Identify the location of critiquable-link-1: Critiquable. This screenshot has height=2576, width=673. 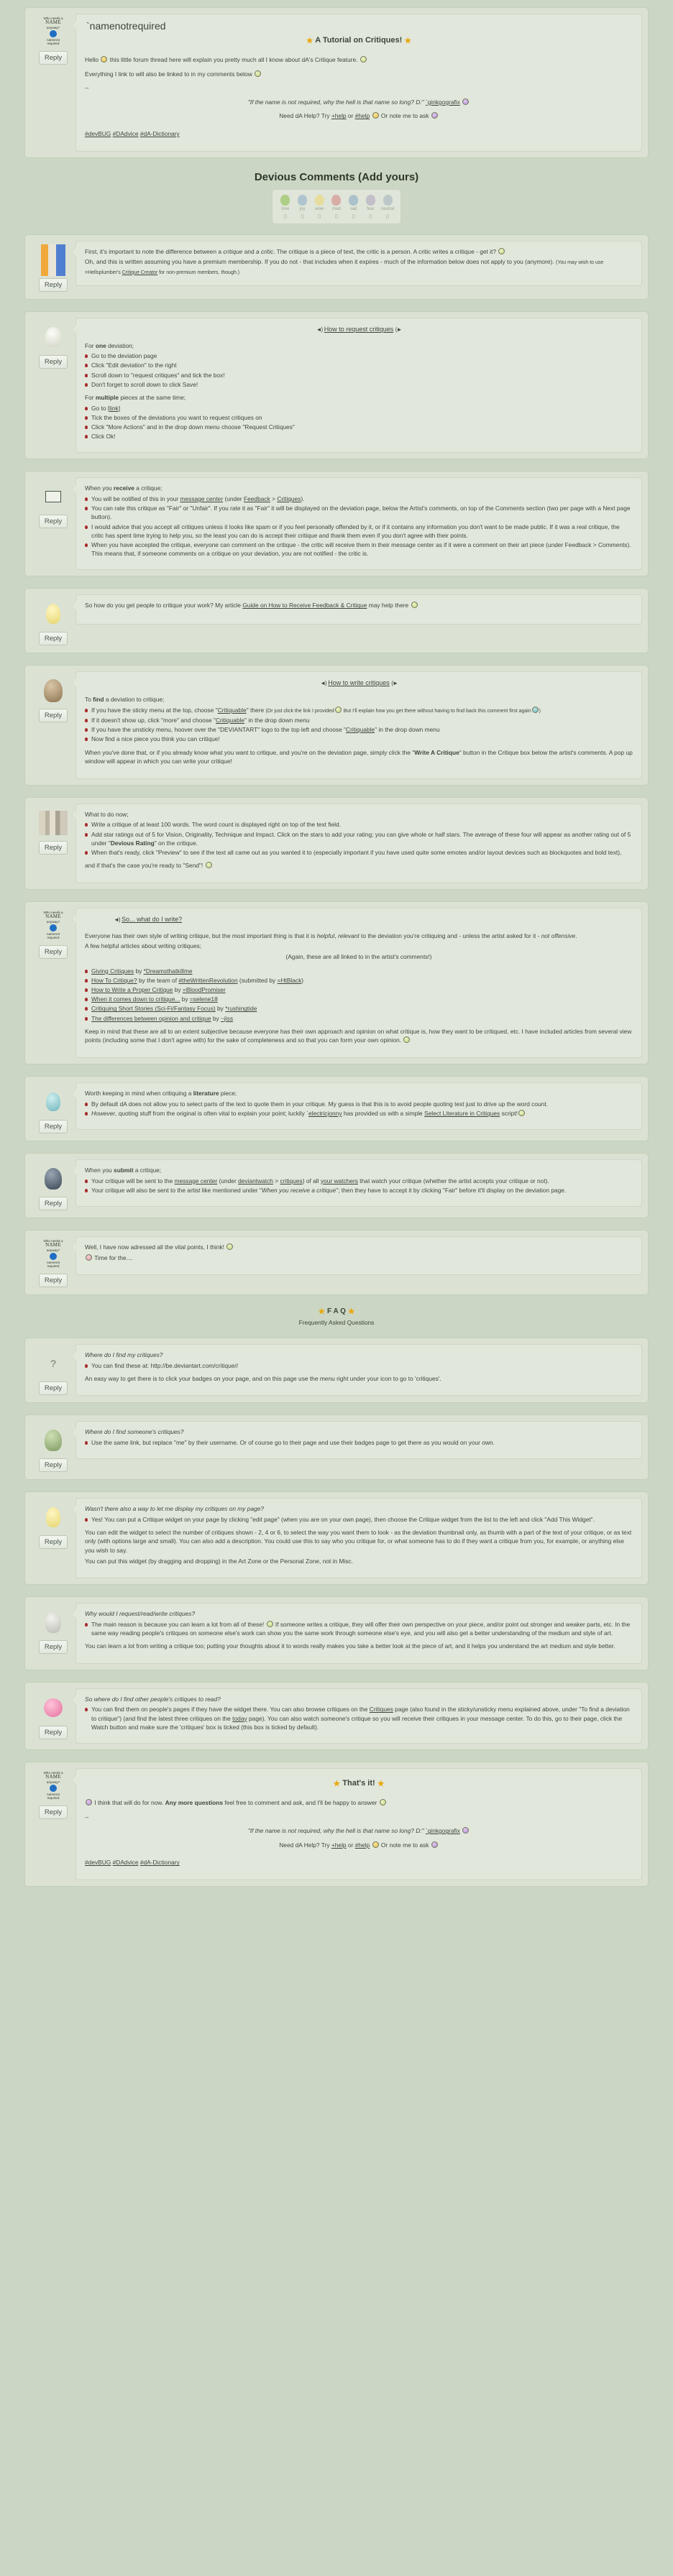
(232, 710).